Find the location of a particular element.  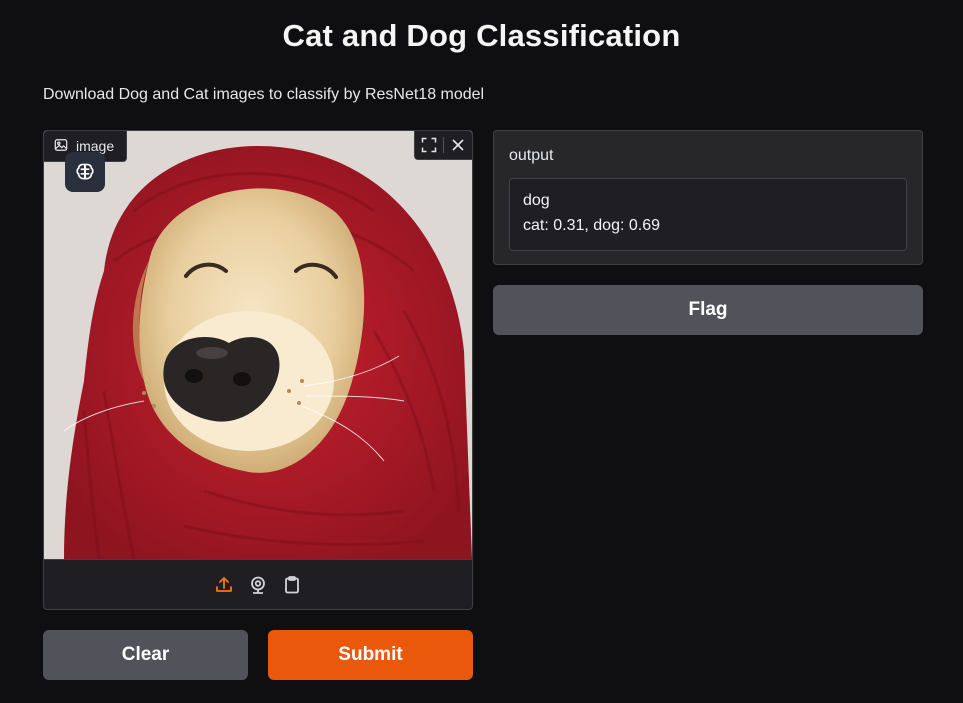

output-panel: output dog cat: 0.31, dog: 0.69 is located at coordinates (708, 197).